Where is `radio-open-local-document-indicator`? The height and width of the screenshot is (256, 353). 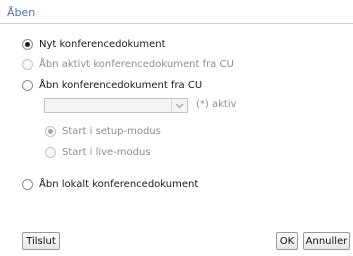
radio-open-local-document-indicator is located at coordinates (27, 184).